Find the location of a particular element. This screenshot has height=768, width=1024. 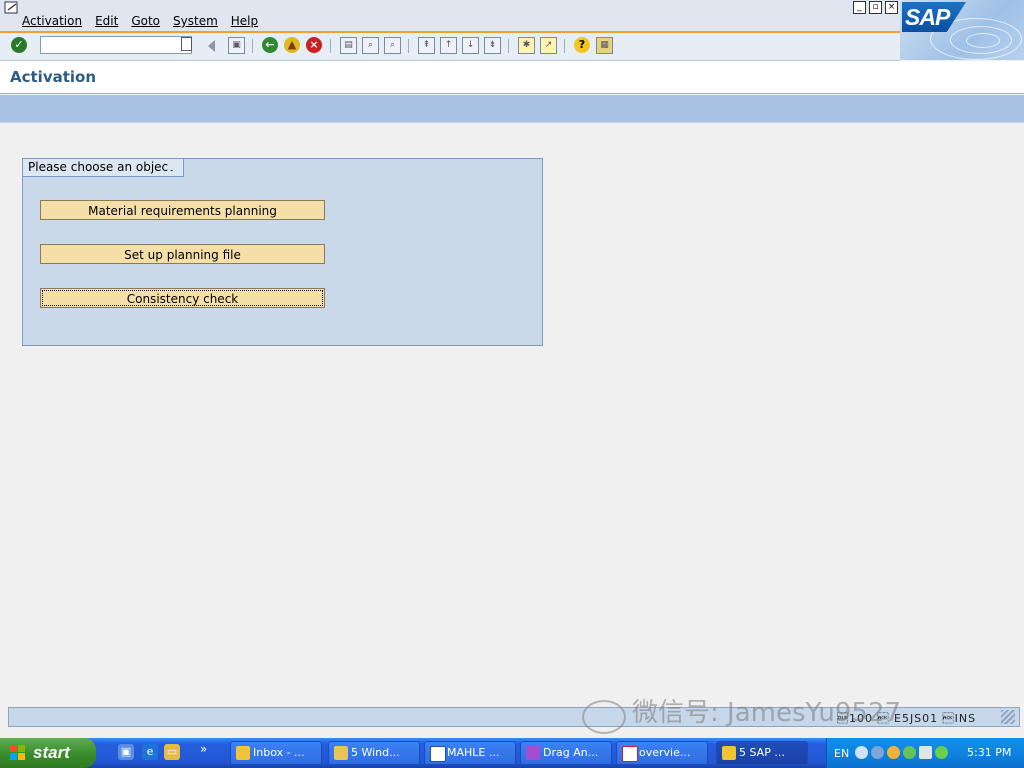

resize-grip-icon is located at coordinates (1008, 717).